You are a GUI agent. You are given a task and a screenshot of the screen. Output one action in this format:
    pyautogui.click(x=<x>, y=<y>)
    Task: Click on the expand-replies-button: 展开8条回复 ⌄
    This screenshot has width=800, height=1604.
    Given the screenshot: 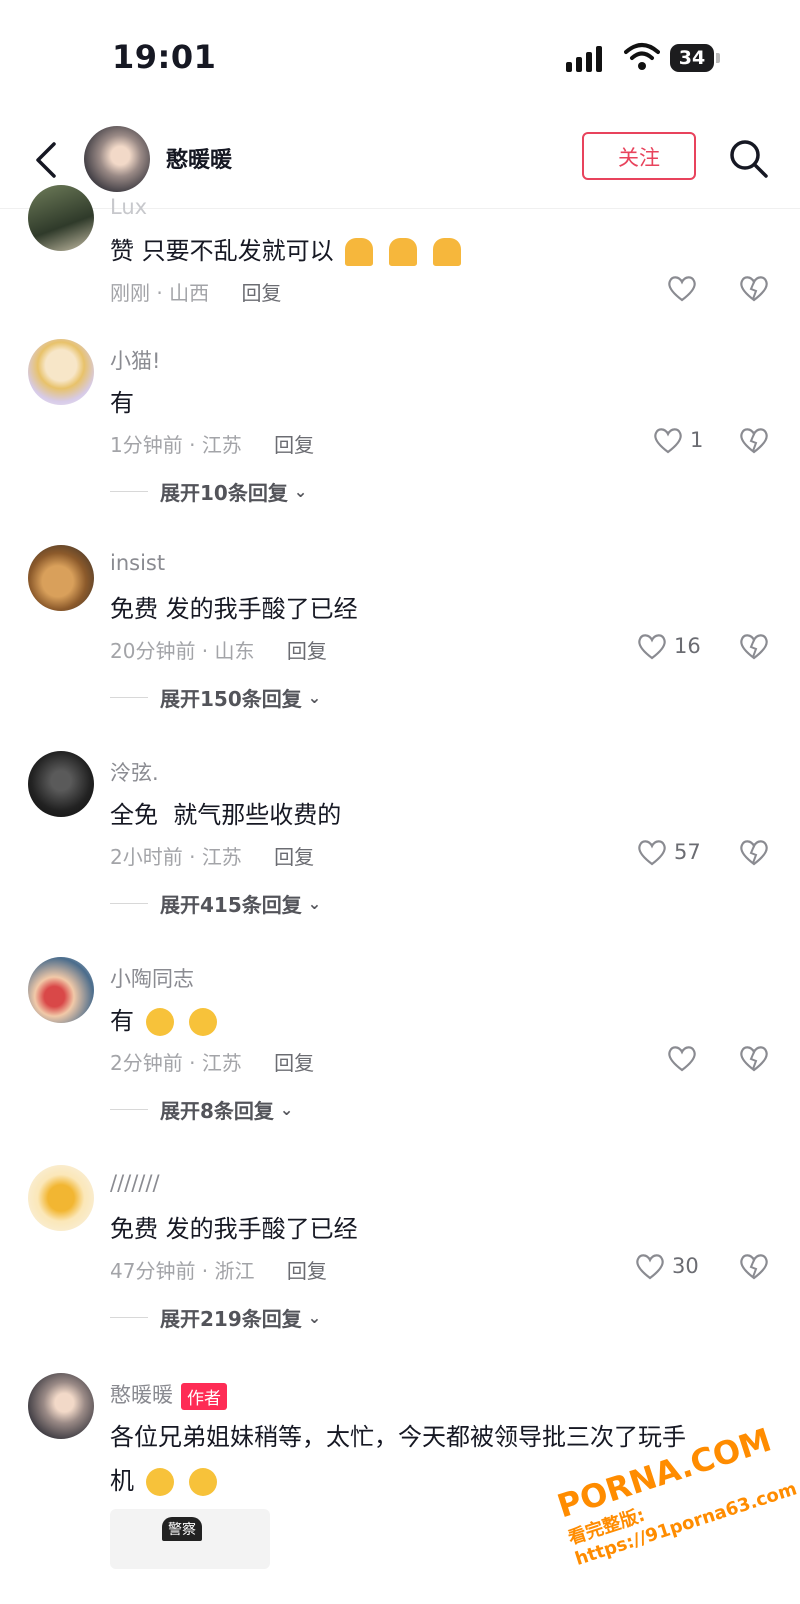 What is the action you would take?
    pyautogui.click(x=201, y=1109)
    